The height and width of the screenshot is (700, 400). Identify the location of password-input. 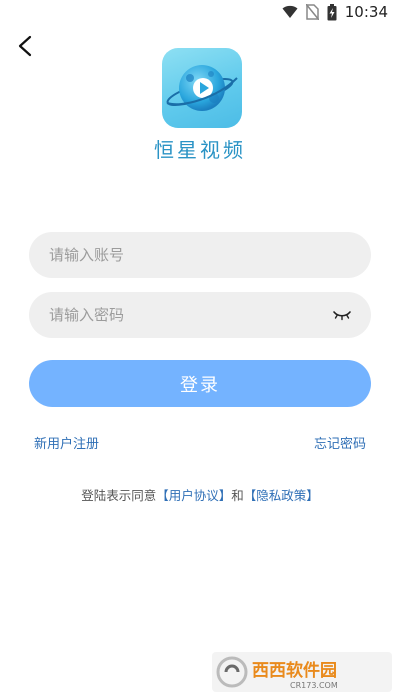
(189, 315).